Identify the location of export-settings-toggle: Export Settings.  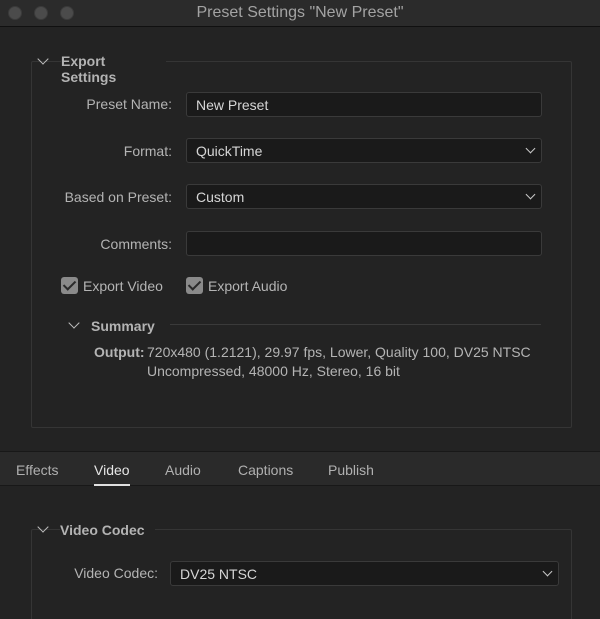
(101, 68).